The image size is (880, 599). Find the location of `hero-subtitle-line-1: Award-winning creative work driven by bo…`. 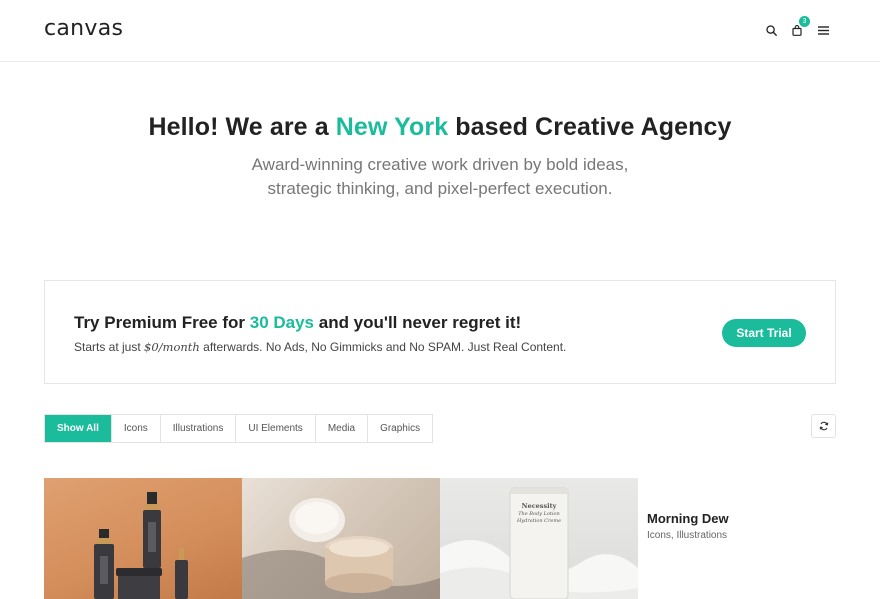

hero-subtitle-line-1: Award-winning creative work driven by bo… is located at coordinates (440, 164).